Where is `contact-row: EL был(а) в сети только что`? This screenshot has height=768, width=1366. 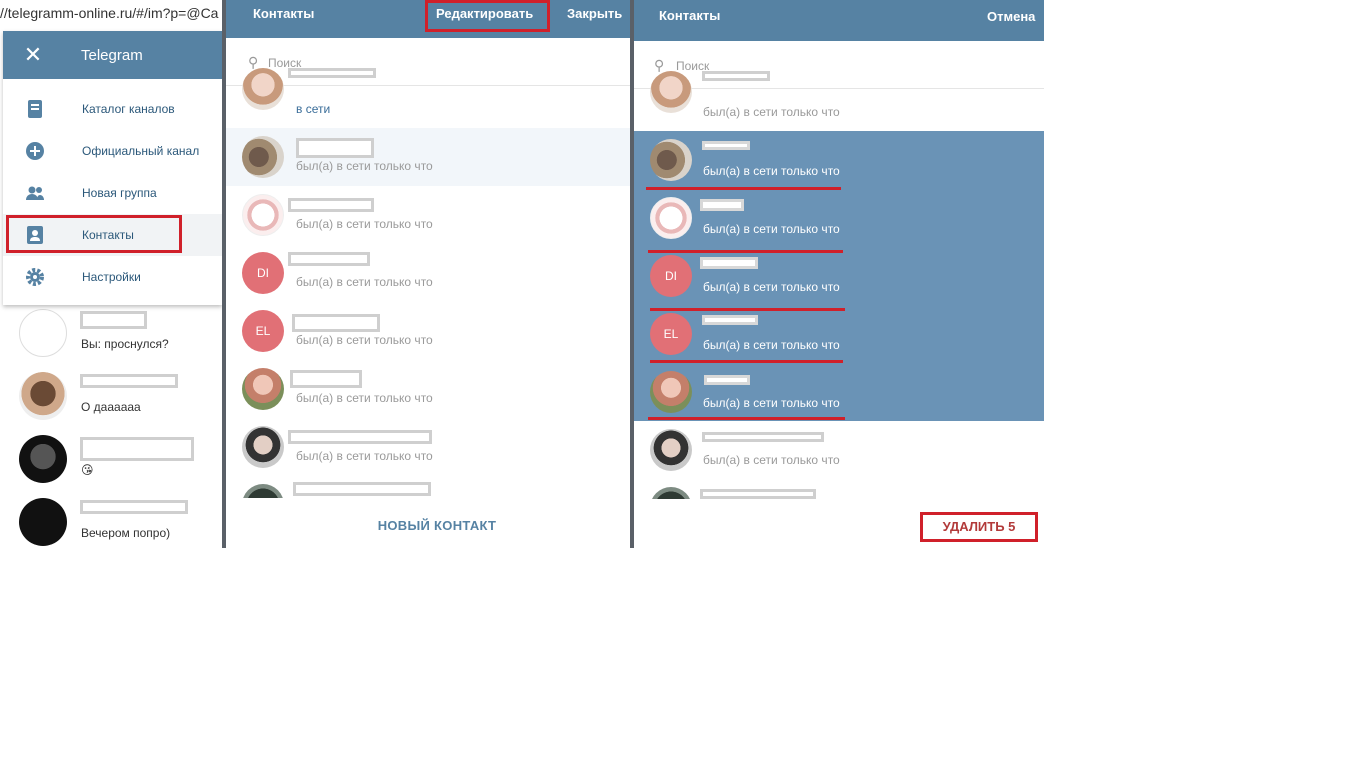 contact-row: EL был(а) в сети только что is located at coordinates (428, 331).